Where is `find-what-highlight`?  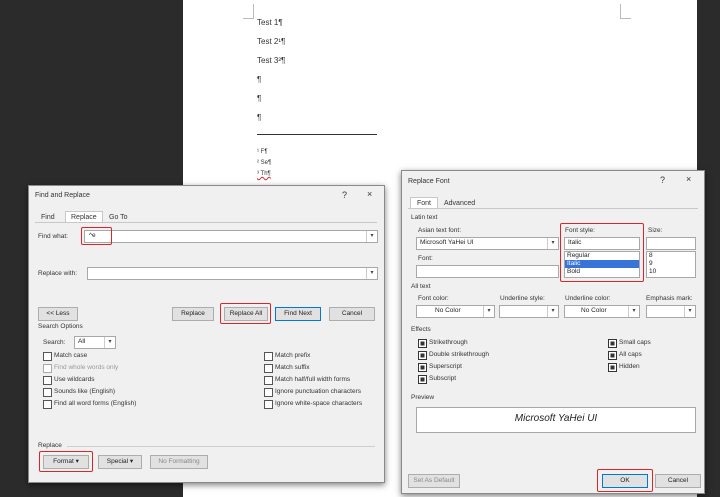 find-what-highlight is located at coordinates (96, 236).